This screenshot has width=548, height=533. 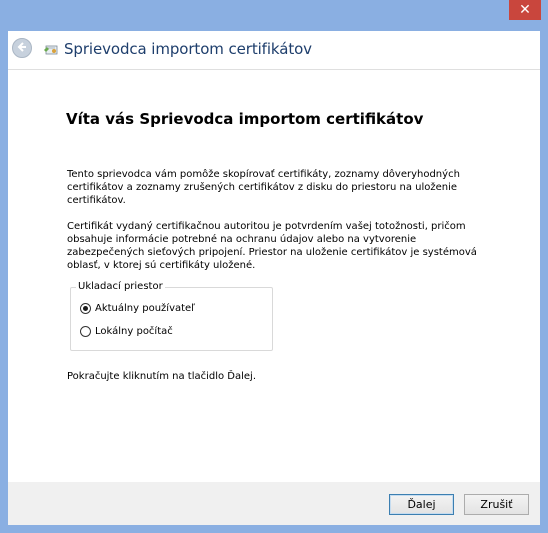 I want to click on radio-current-user: Aktuálny používateľ, so click(x=137, y=308).